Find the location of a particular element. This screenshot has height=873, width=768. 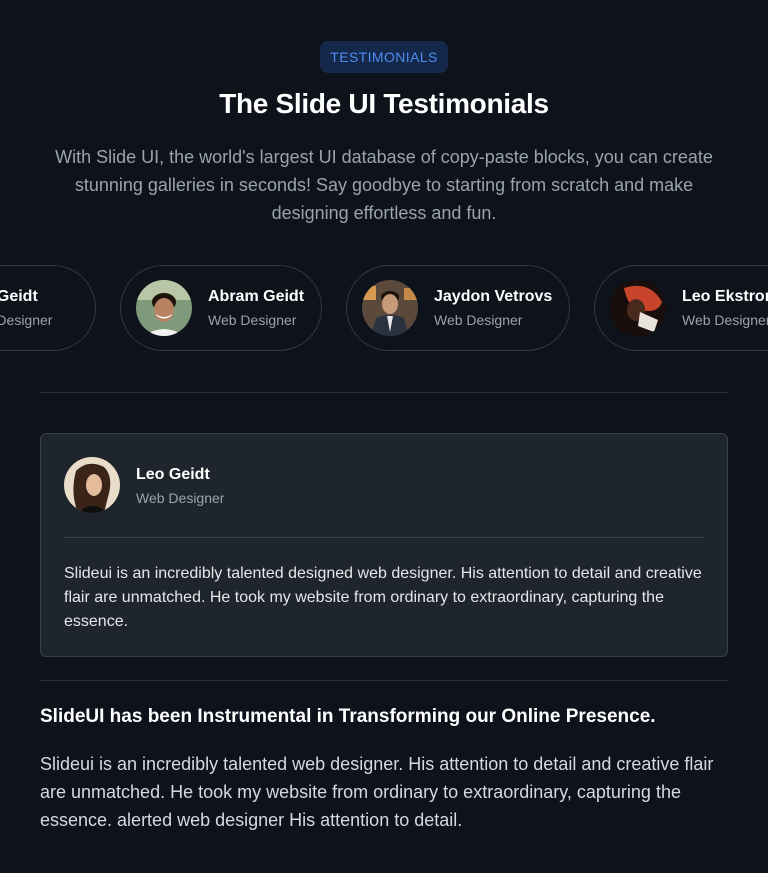

testimonial-pill: Jaydon Vetrovs Web Designer is located at coordinates (458, 308).